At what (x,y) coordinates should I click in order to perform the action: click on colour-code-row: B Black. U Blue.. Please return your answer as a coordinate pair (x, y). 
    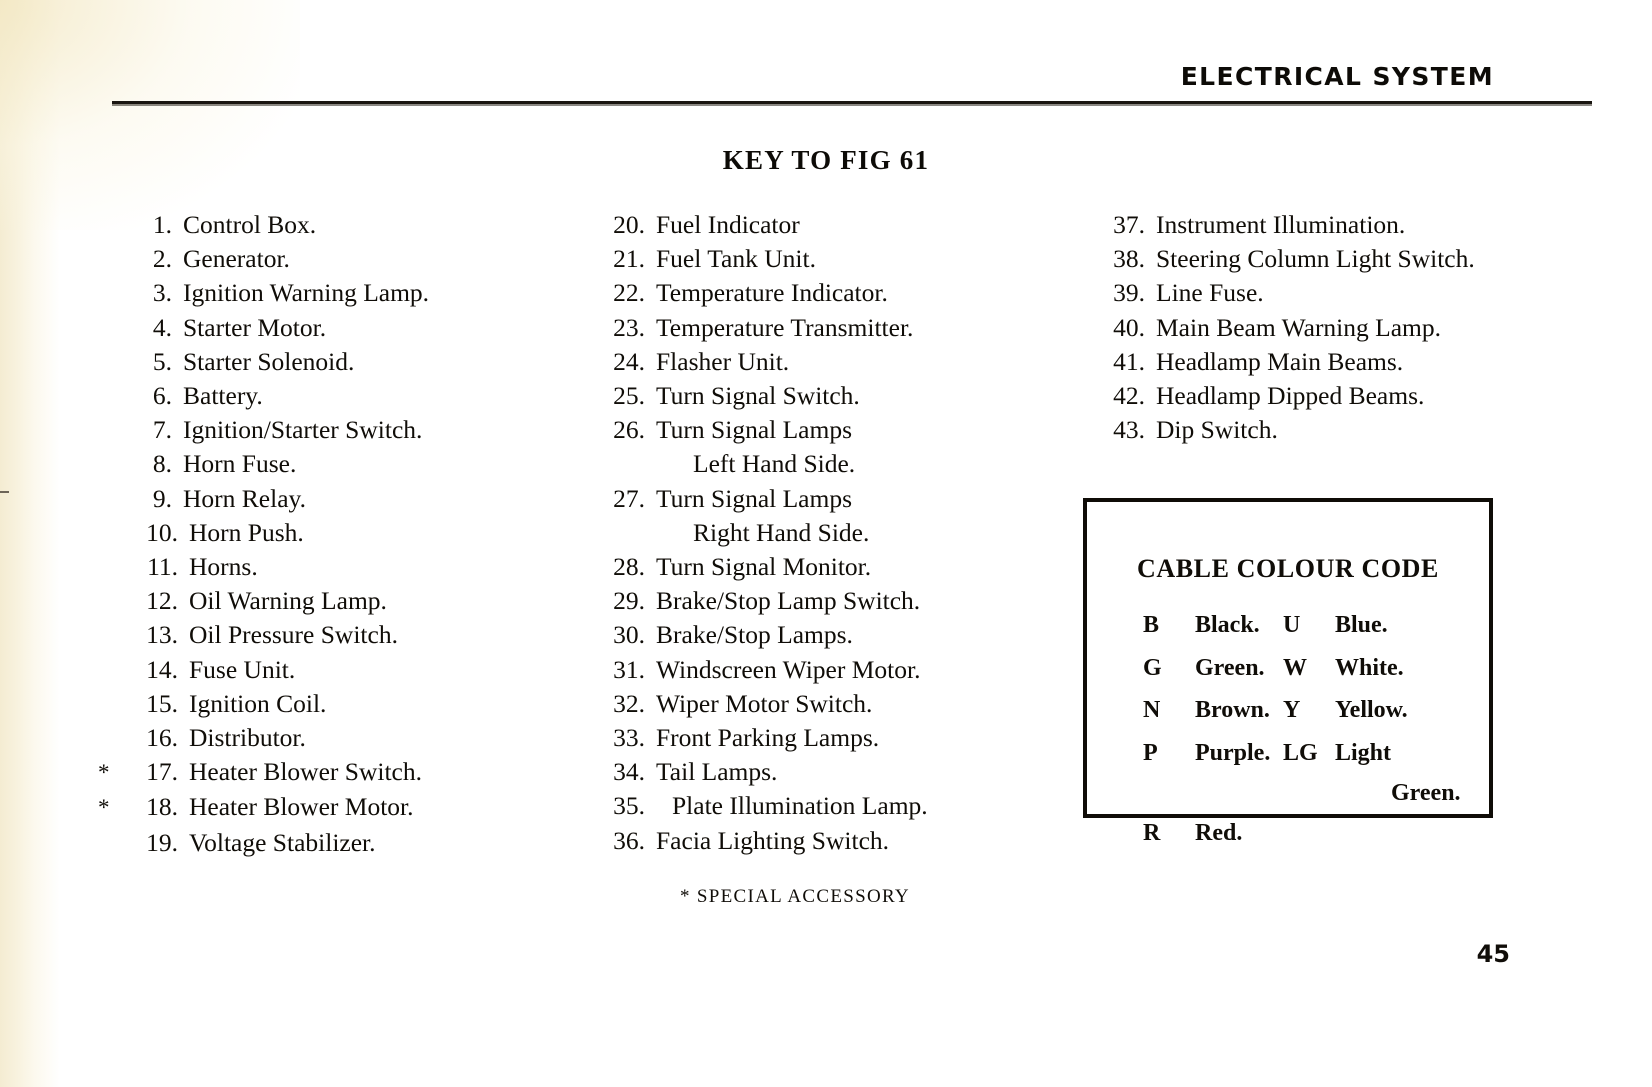
    Looking at the image, I should click on (1288, 625).